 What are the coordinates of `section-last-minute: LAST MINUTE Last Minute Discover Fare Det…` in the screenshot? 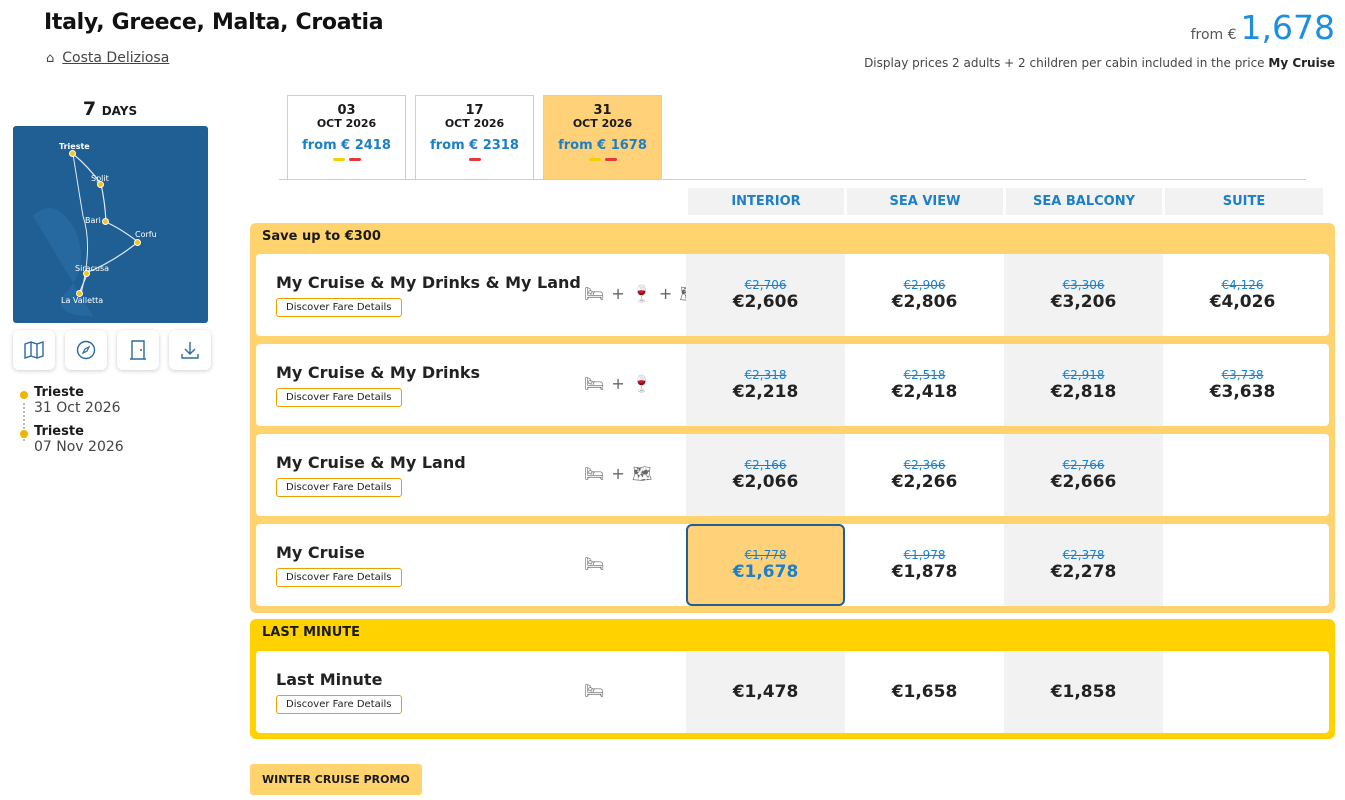 It's located at (792, 679).